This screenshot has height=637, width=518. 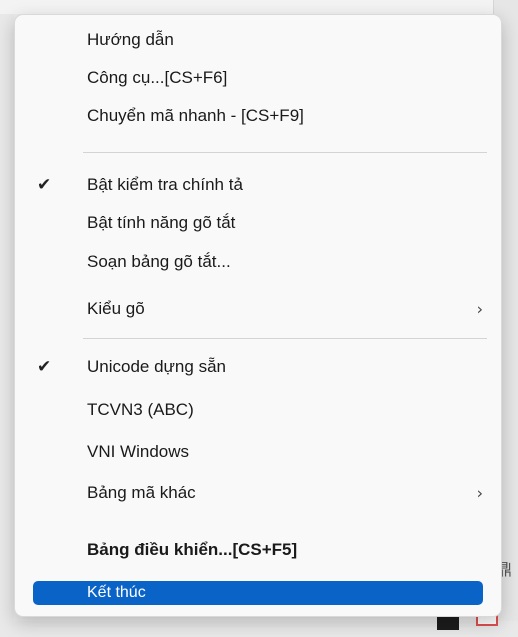 What do you see at coordinates (258, 184) in the screenshot?
I see `menu-item-kiem-tra-chinh-ta: ✔ Bật kiểm tra chính tả` at bounding box center [258, 184].